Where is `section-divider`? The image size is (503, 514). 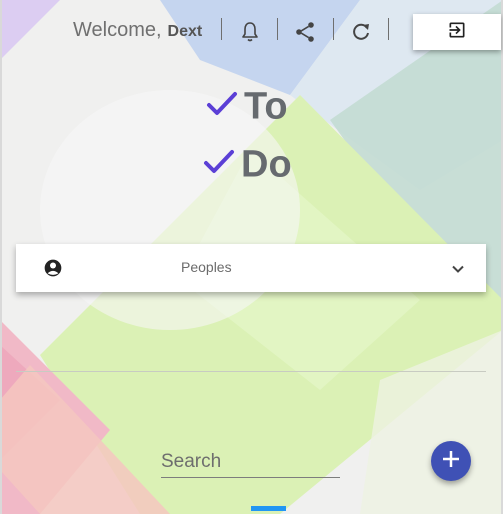 section-divider is located at coordinates (251, 371).